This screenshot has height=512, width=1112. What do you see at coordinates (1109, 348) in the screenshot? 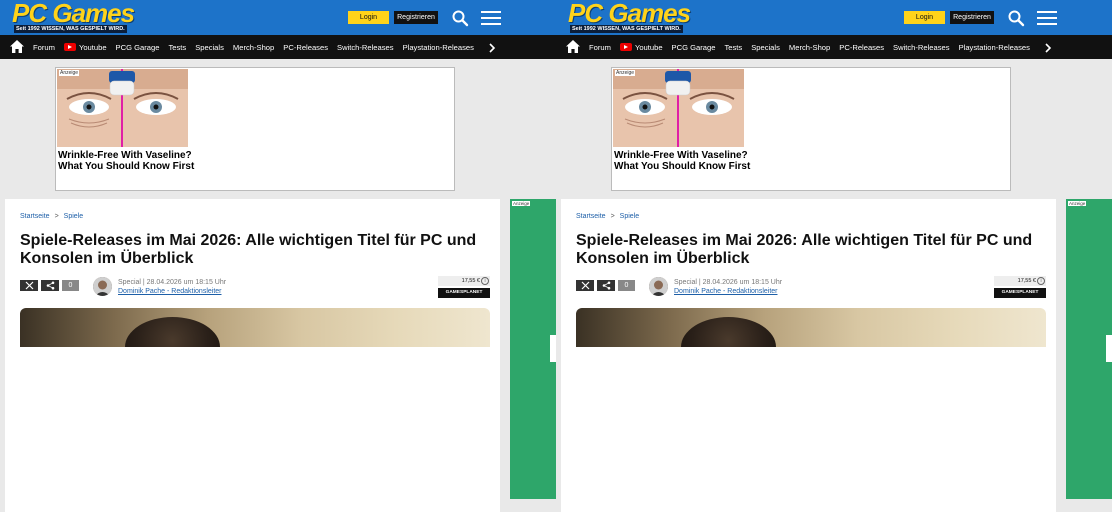
I see `ad-slider-tab` at bounding box center [1109, 348].